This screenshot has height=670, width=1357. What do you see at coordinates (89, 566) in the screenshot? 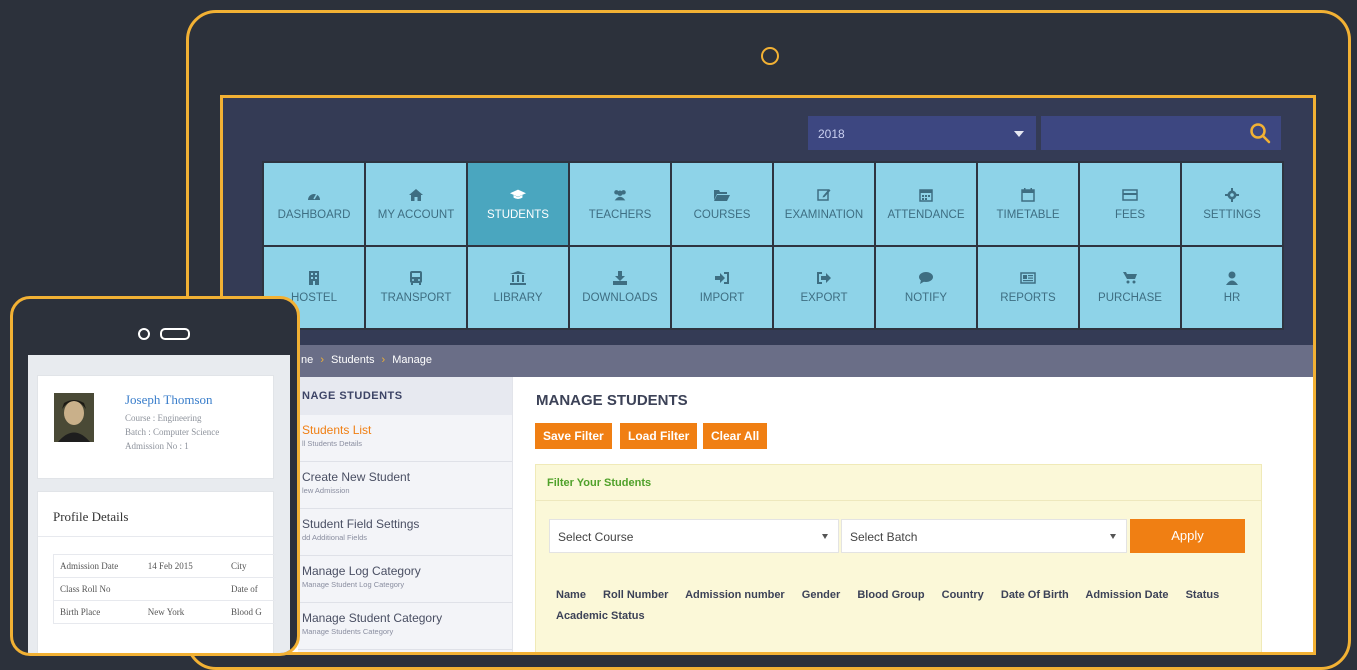
I see `table-cell: Admission Date` at bounding box center [89, 566].